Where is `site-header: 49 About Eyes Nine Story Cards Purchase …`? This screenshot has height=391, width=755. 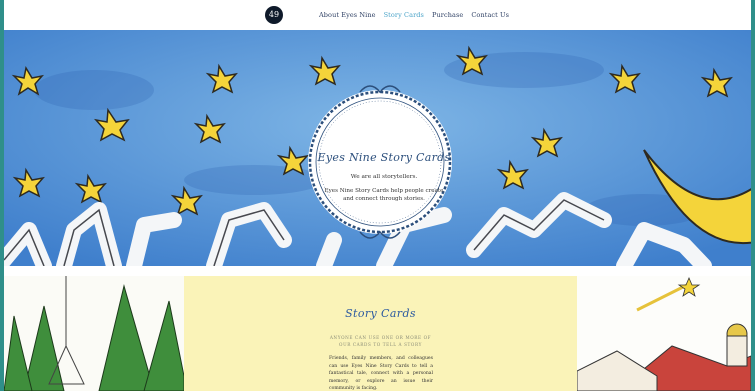
site-header: 49 About Eyes Nine Story Cards Purchase … is located at coordinates (377, 15).